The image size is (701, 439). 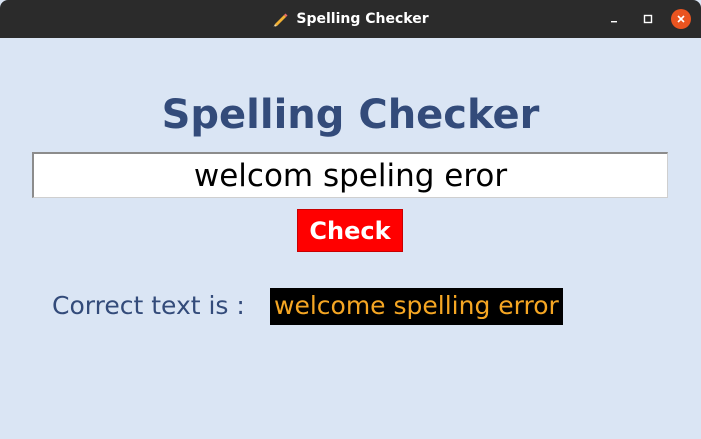 I want to click on result-label: Correct text is :, so click(x=148, y=305).